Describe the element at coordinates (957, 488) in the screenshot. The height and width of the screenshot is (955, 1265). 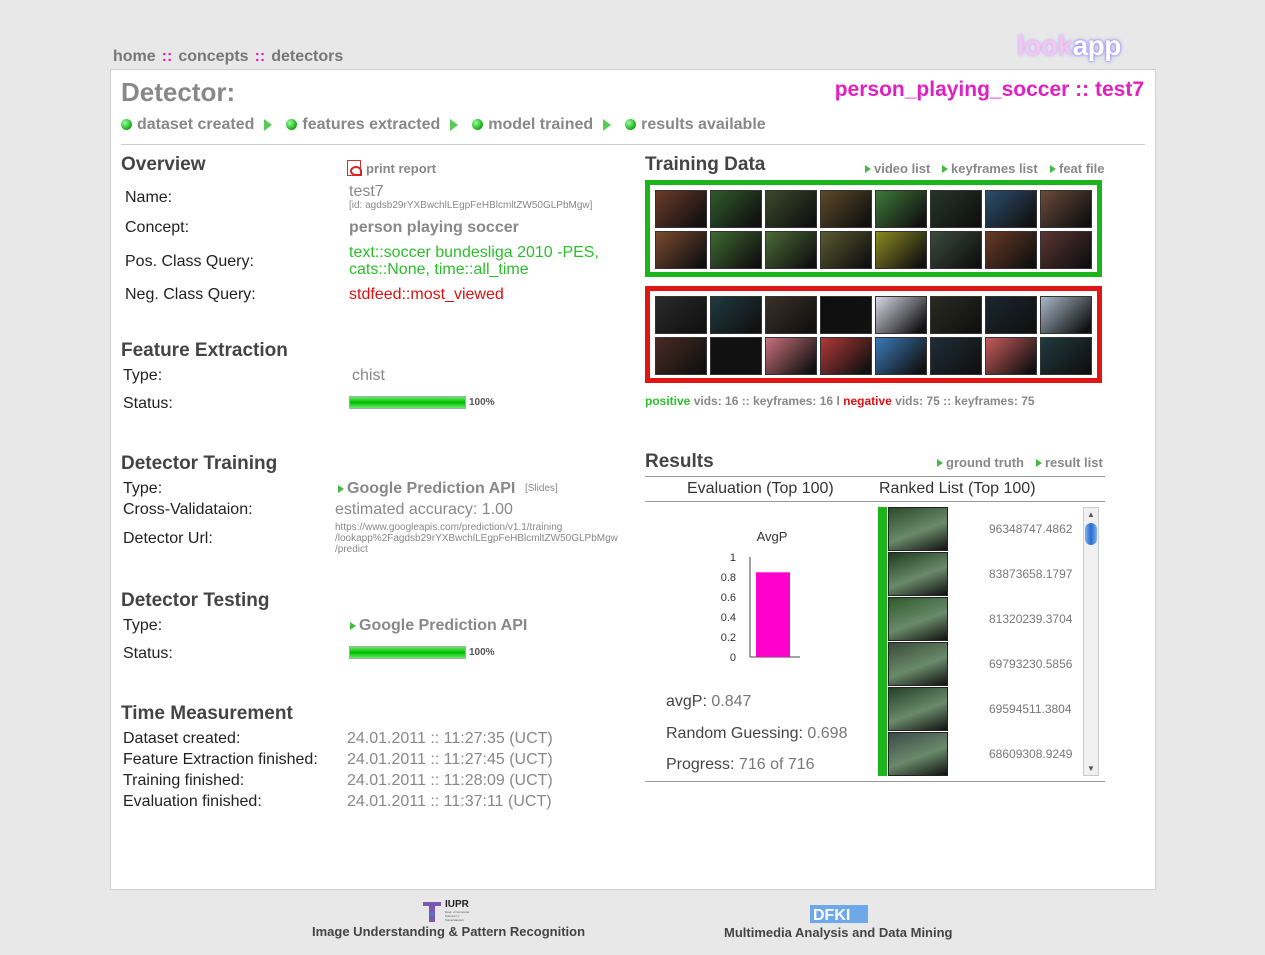
I see `ranked-list-header: Ranked List (Top 100)` at that location.